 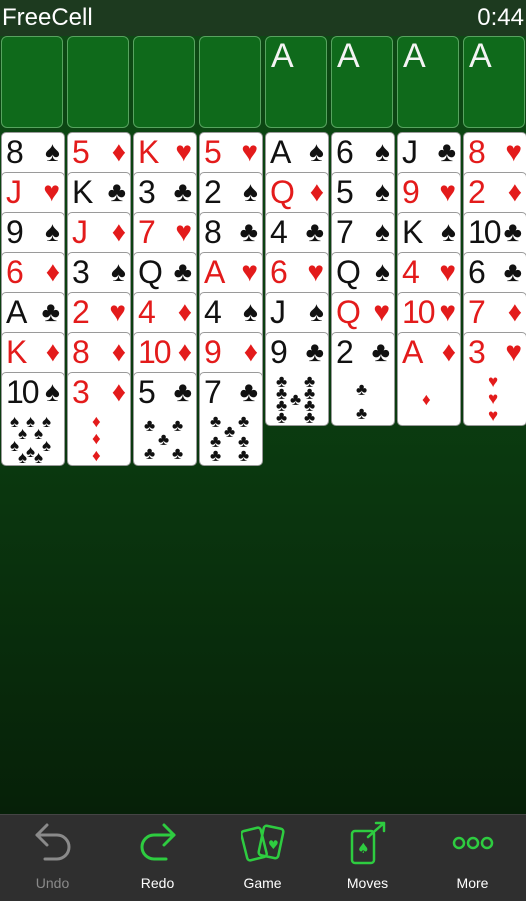 I want to click on moves-button: ♠ Moves, so click(x=367, y=858).